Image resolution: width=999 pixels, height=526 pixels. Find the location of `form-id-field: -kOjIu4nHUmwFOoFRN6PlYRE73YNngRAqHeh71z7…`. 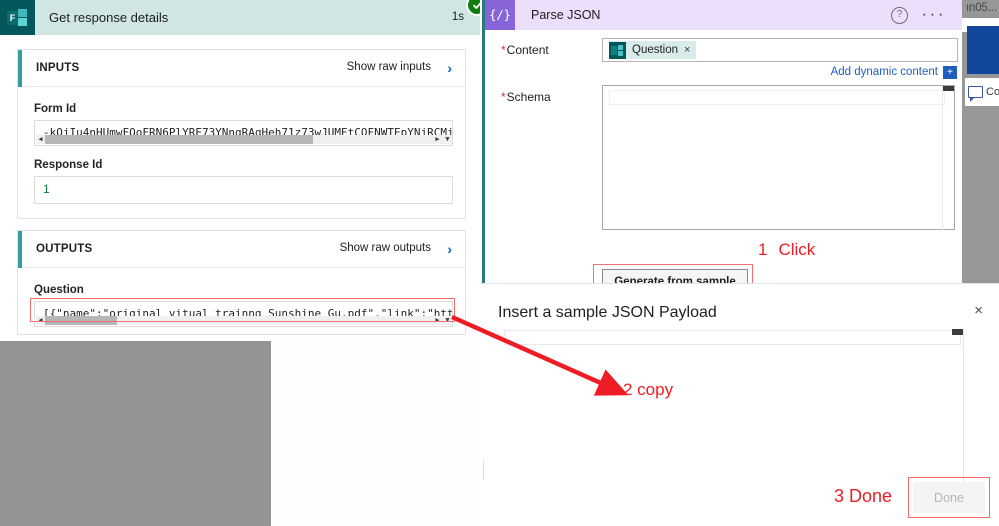

form-id-field: -kOjIu4nHUmwFOoFRN6PlYRE73YNngRAqHeh71z7… is located at coordinates (243, 133).